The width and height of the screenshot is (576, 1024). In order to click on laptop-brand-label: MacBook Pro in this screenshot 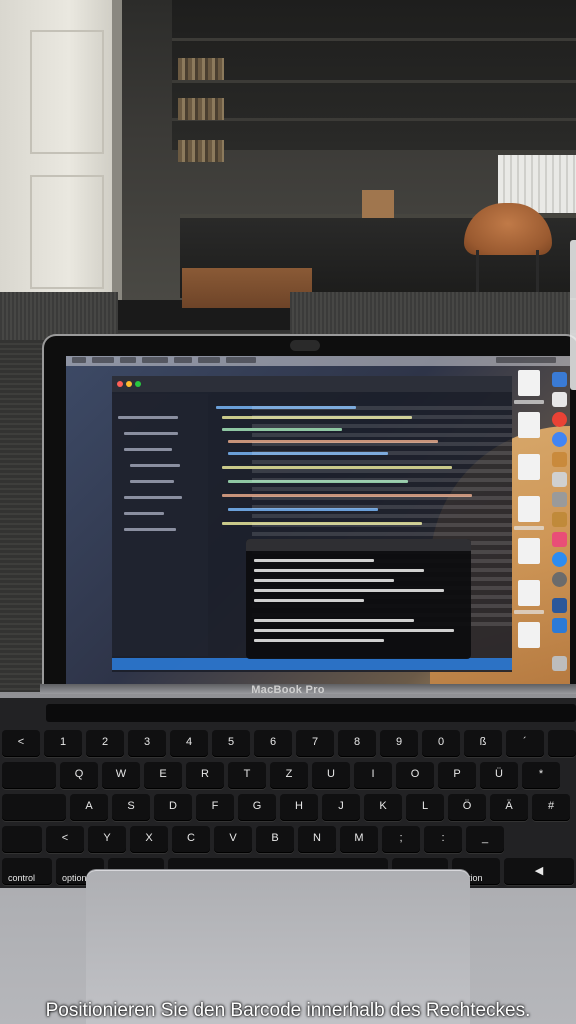, I will do `click(288, 690)`.